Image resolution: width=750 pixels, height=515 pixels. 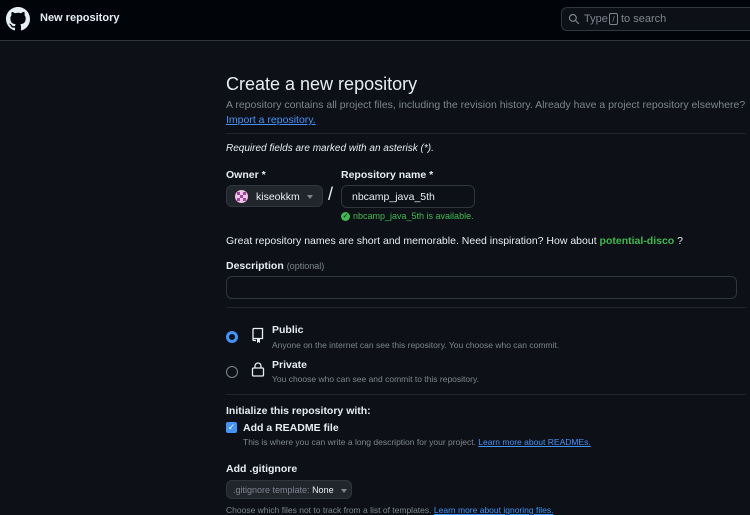 What do you see at coordinates (574, 19) in the screenshot?
I see `search-icon` at bounding box center [574, 19].